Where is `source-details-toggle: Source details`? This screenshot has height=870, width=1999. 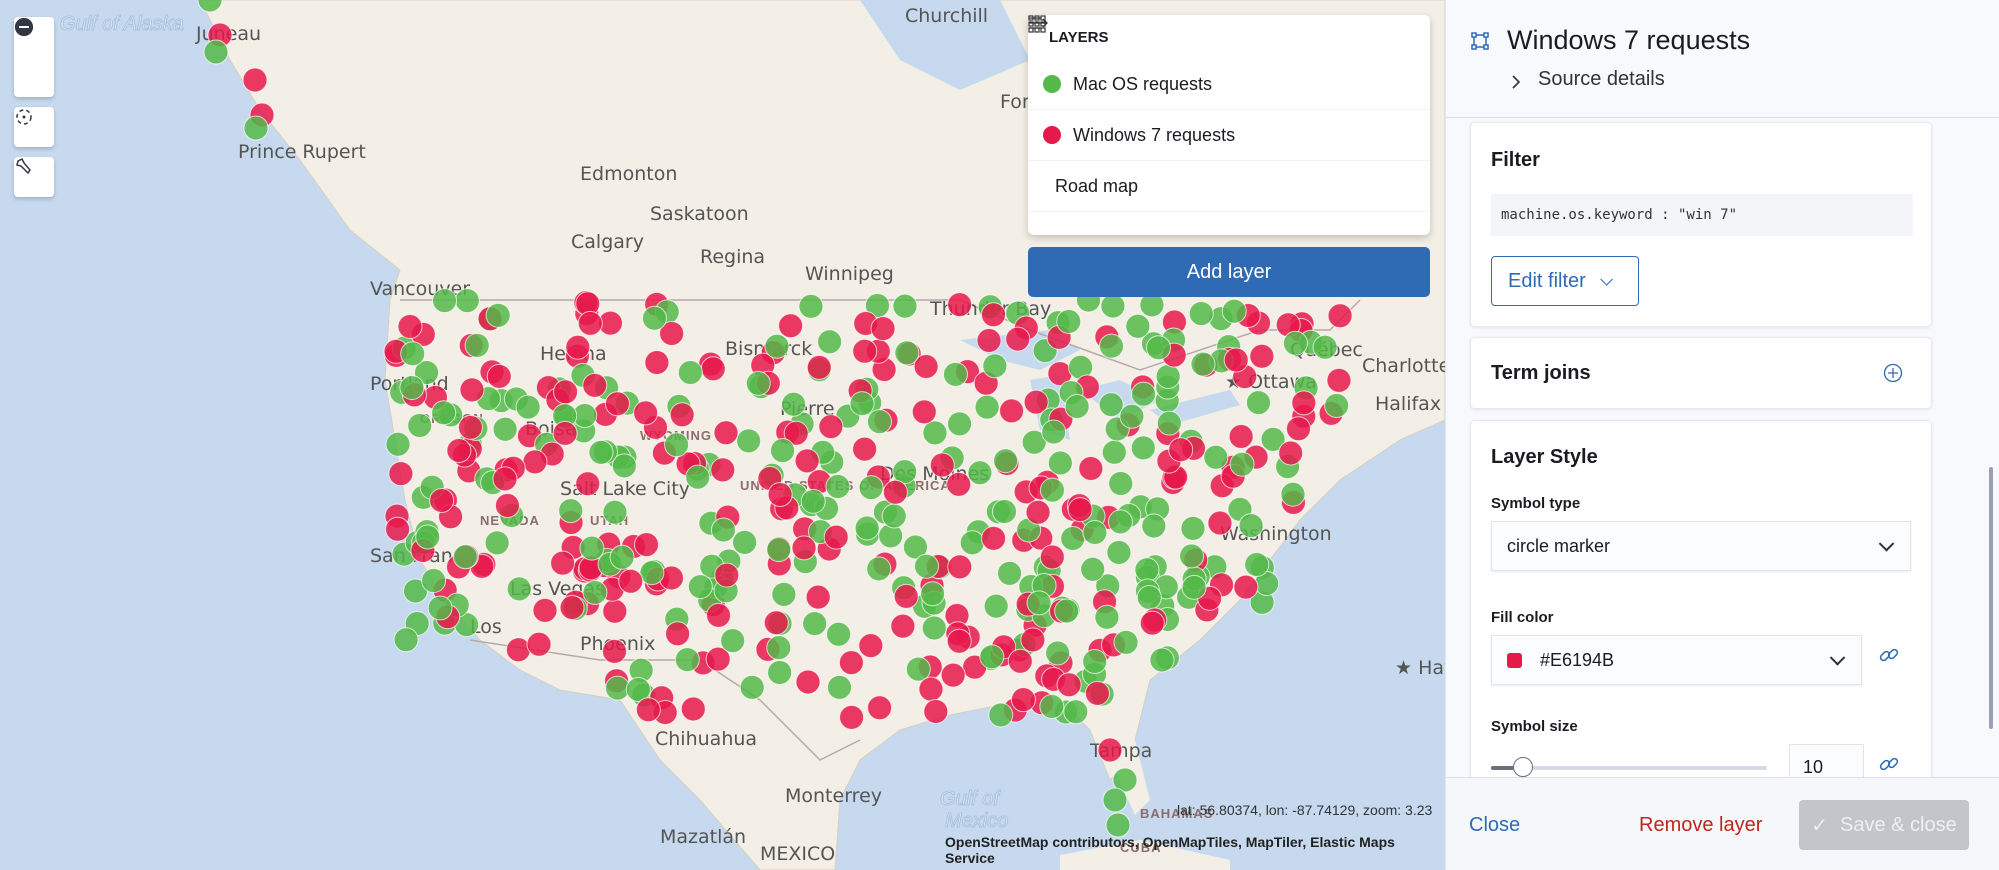 source-details-toggle: Source details is located at coordinates (1601, 79).